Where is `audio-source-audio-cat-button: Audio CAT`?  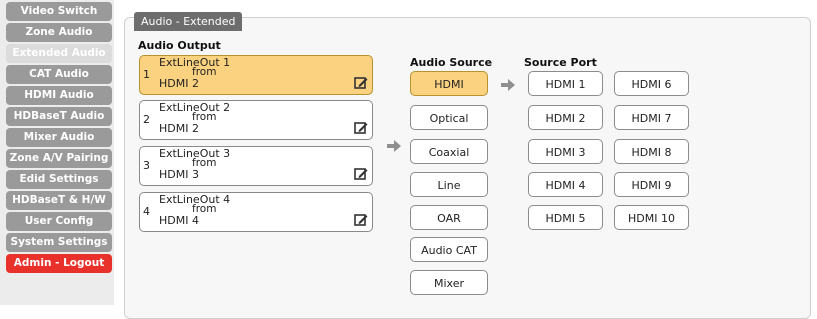 audio-source-audio-cat-button: Audio CAT is located at coordinates (449, 249).